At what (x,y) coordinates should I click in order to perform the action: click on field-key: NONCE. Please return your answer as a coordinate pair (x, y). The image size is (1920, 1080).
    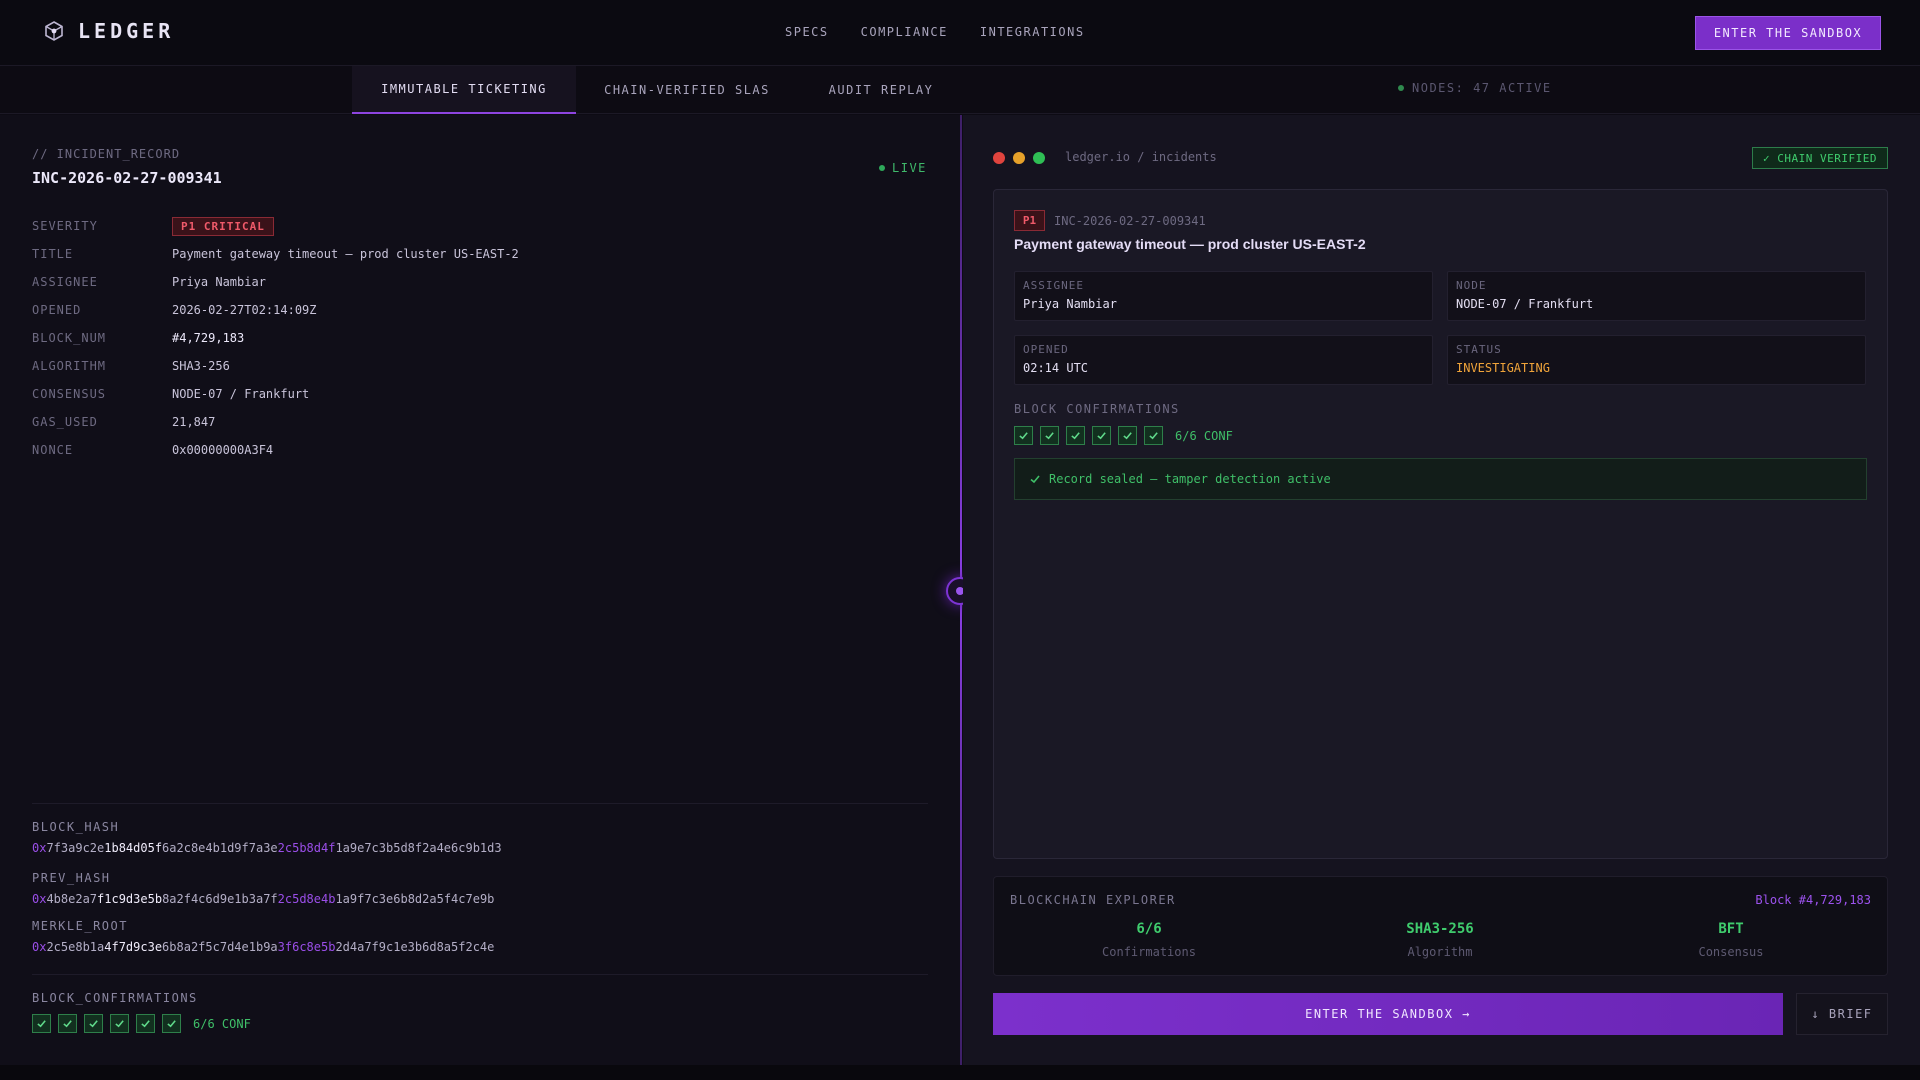
    Looking at the image, I should click on (53, 450).